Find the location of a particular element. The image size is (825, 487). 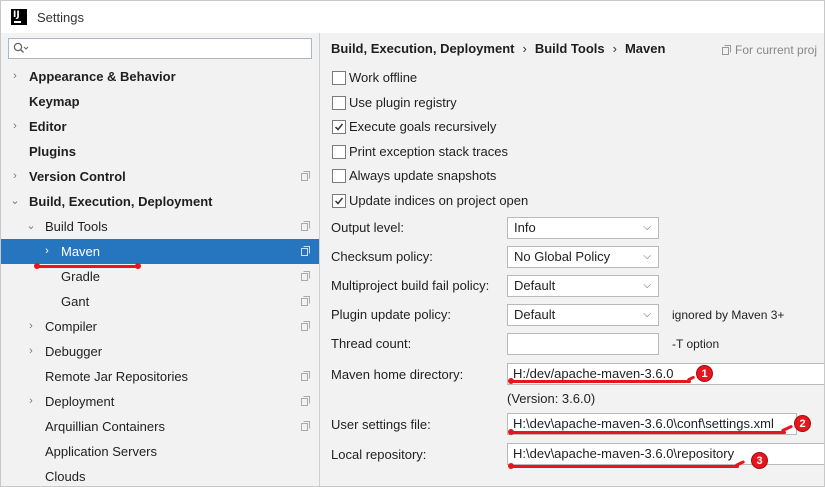

sidebar-item-label: Gant is located at coordinates (75, 301).